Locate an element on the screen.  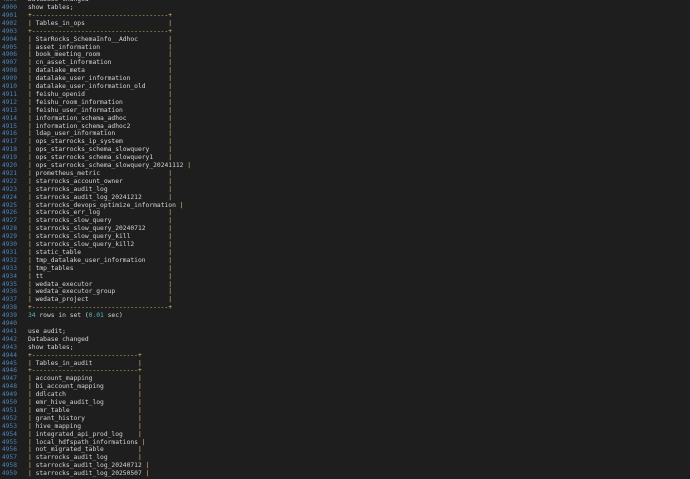
line-number: 4912 is located at coordinates (9, 102).